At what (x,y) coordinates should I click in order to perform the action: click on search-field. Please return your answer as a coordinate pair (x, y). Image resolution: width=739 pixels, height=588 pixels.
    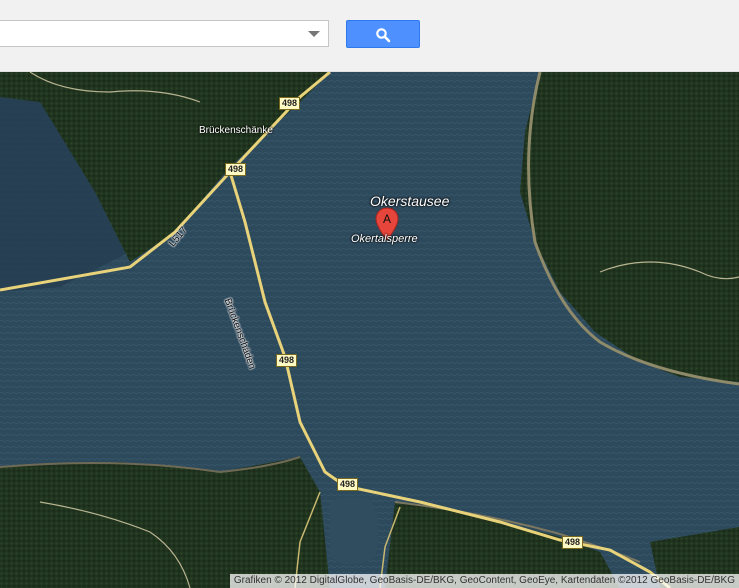
    Looking at the image, I should click on (164, 33).